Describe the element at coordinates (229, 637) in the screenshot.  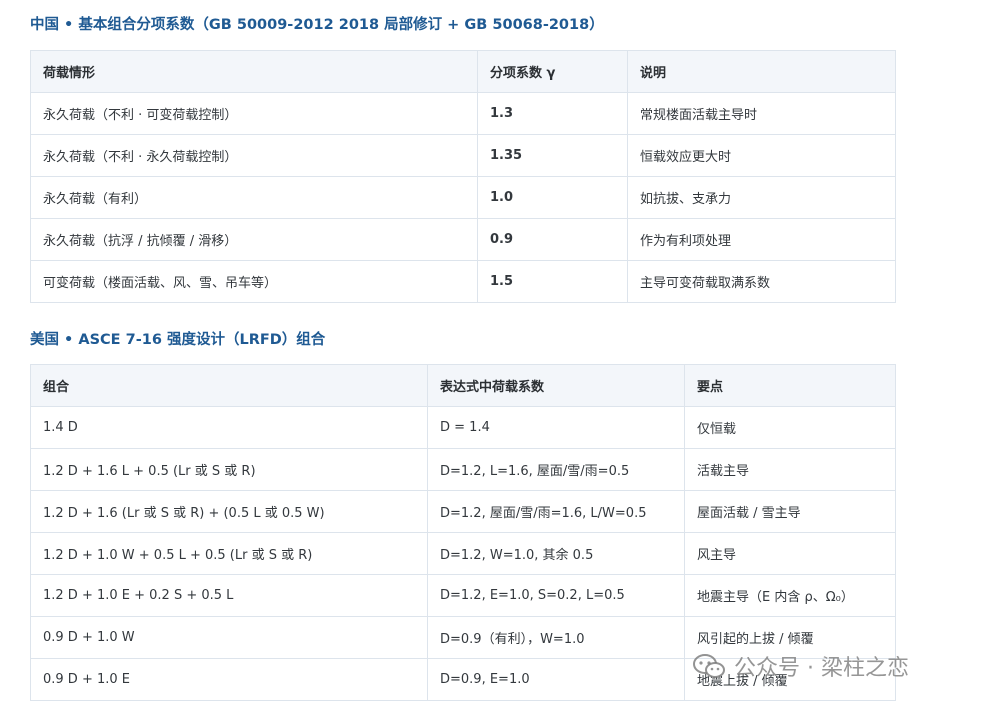
I see `combination-cell: 0.9 D + 1.0 W` at that location.